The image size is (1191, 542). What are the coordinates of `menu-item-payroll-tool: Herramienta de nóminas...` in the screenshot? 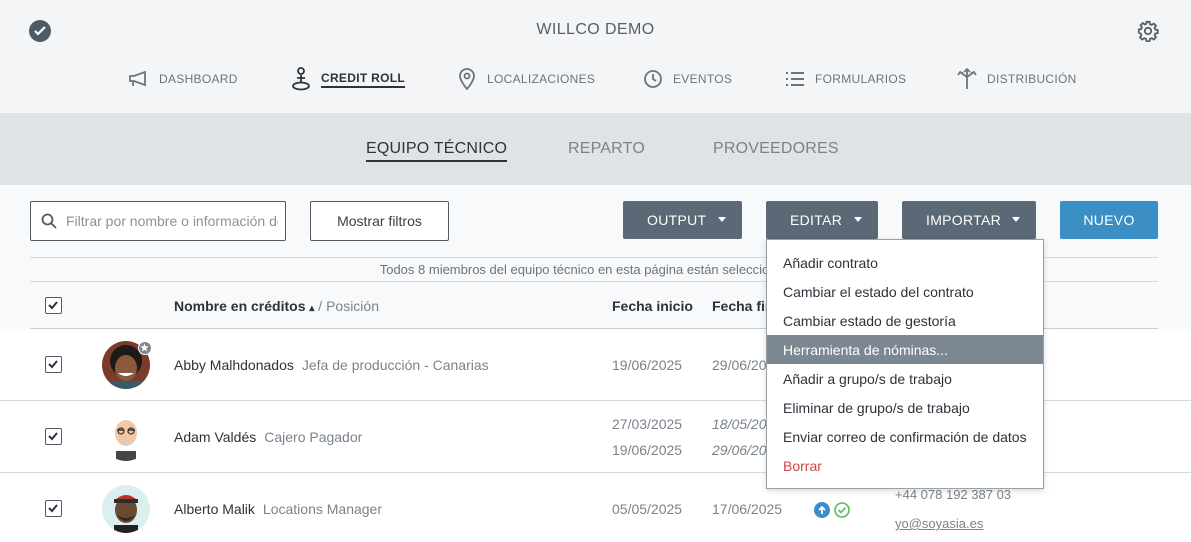 It's located at (905, 349).